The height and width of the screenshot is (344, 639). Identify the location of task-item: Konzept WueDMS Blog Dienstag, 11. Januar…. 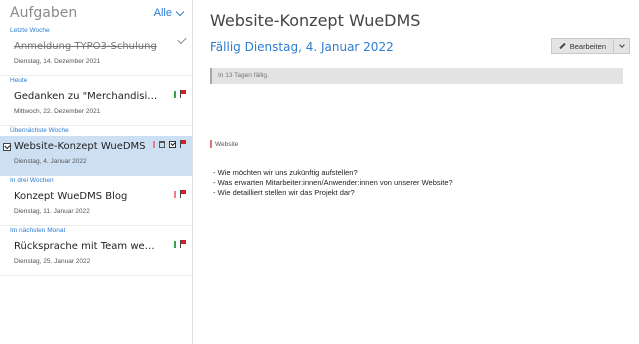
(96, 206).